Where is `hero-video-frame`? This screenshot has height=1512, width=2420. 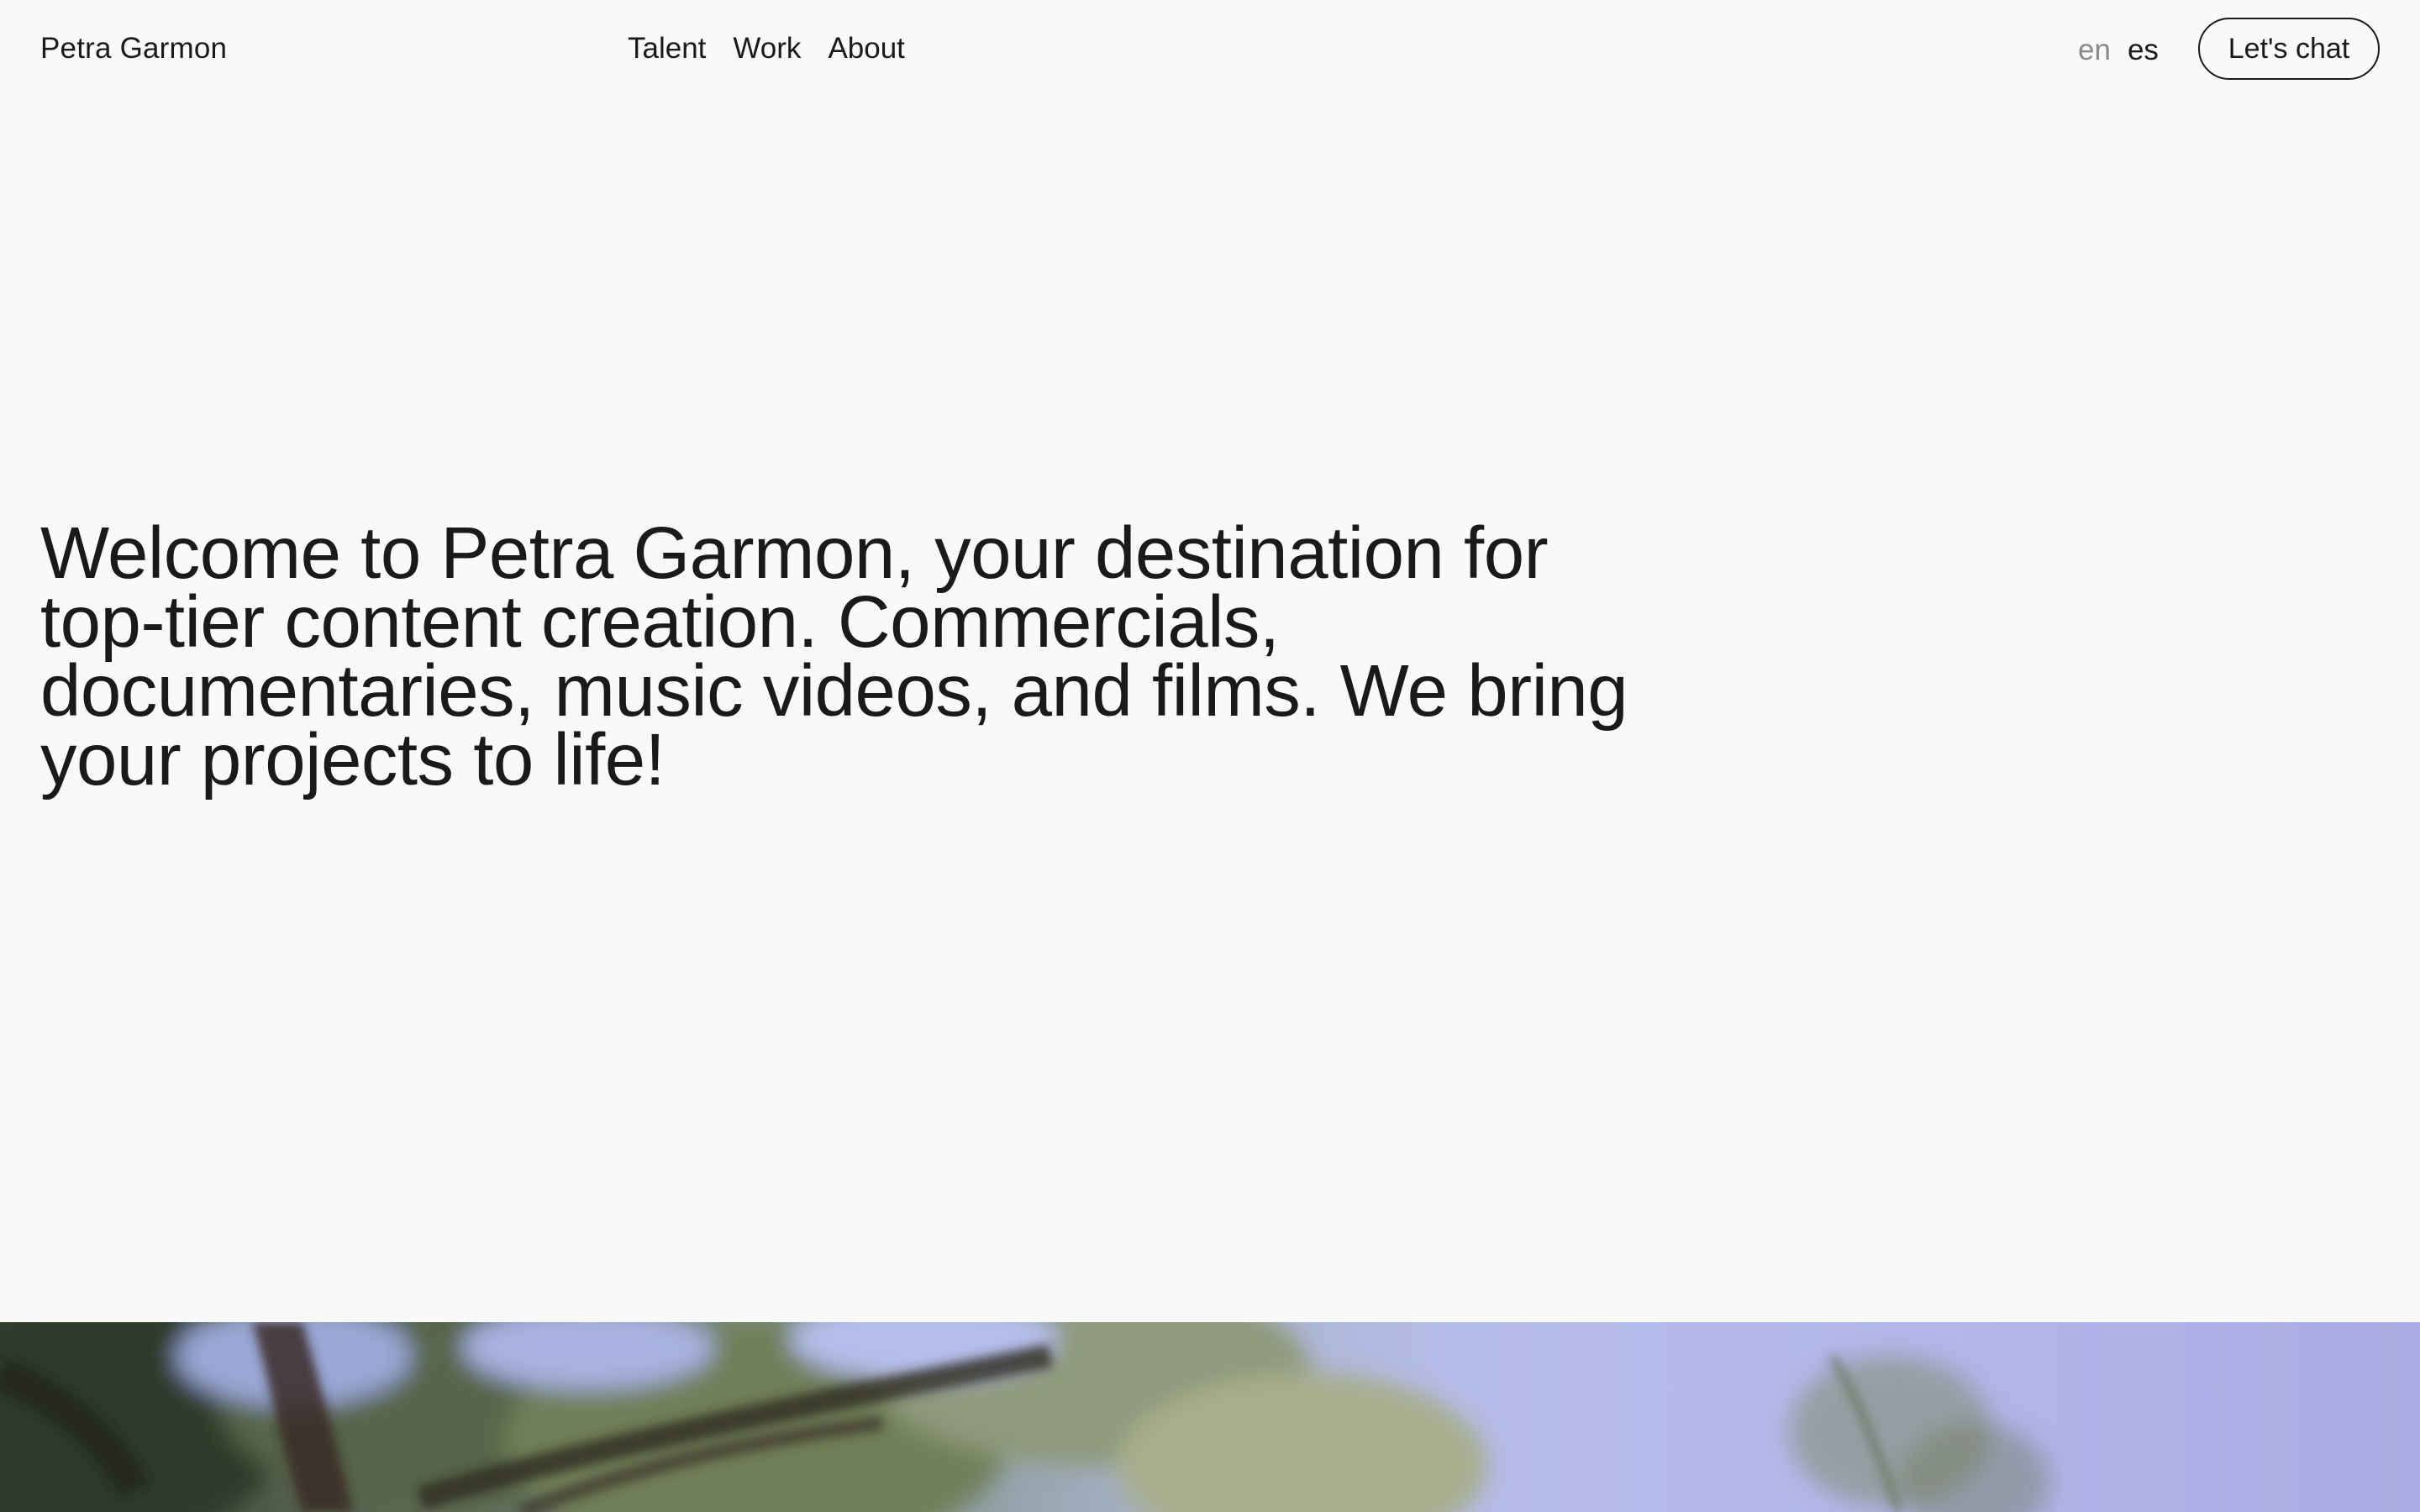
hero-video-frame is located at coordinates (1025, 1417).